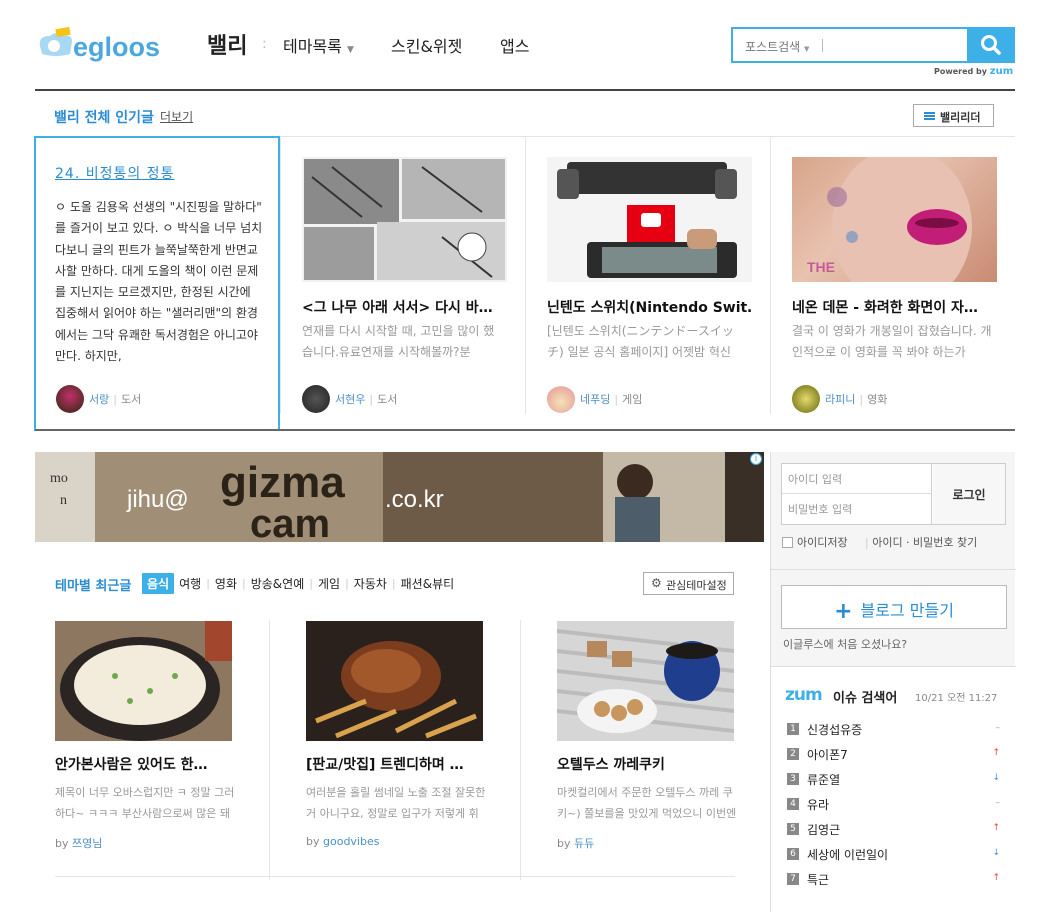  Describe the element at coordinates (632, 399) in the screenshot. I see `category-label: 게임` at that location.